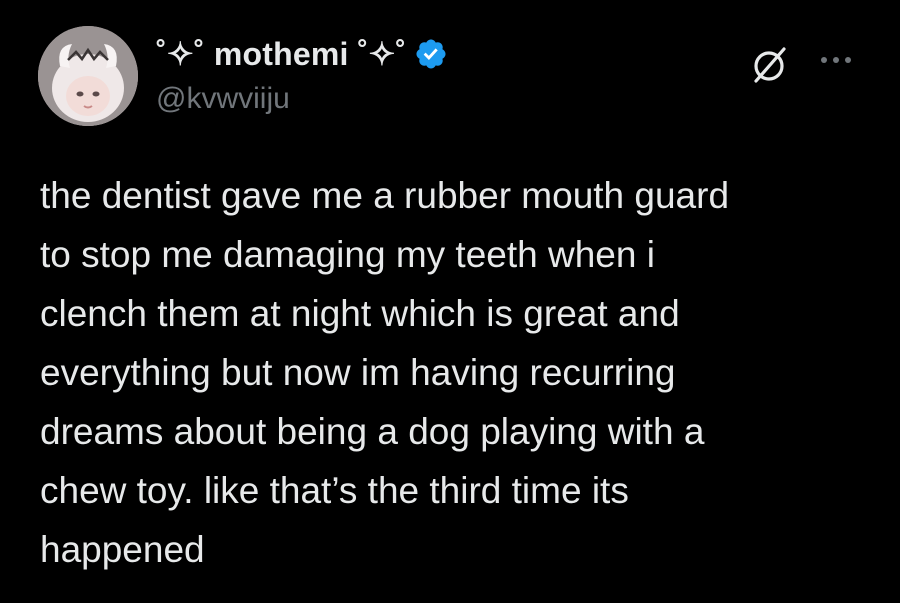 The height and width of the screenshot is (603, 900). Describe the element at coordinates (770, 65) in the screenshot. I see `grok-icon` at that location.